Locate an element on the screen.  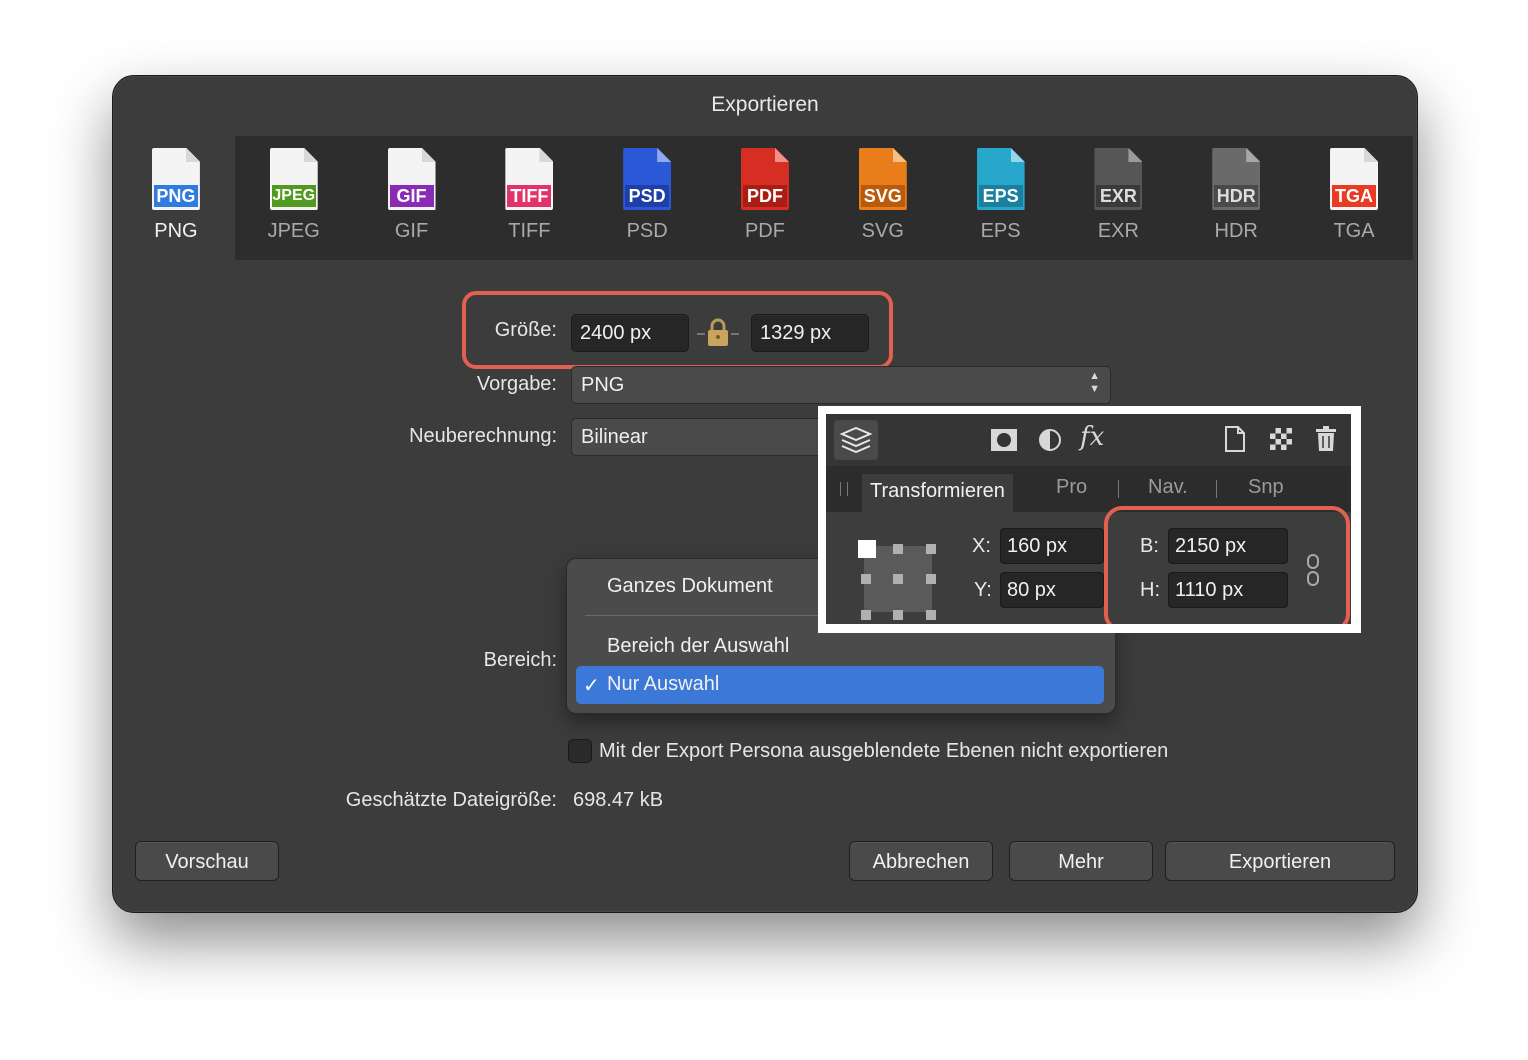
dimensions-highlight is located at coordinates (1227, 565).